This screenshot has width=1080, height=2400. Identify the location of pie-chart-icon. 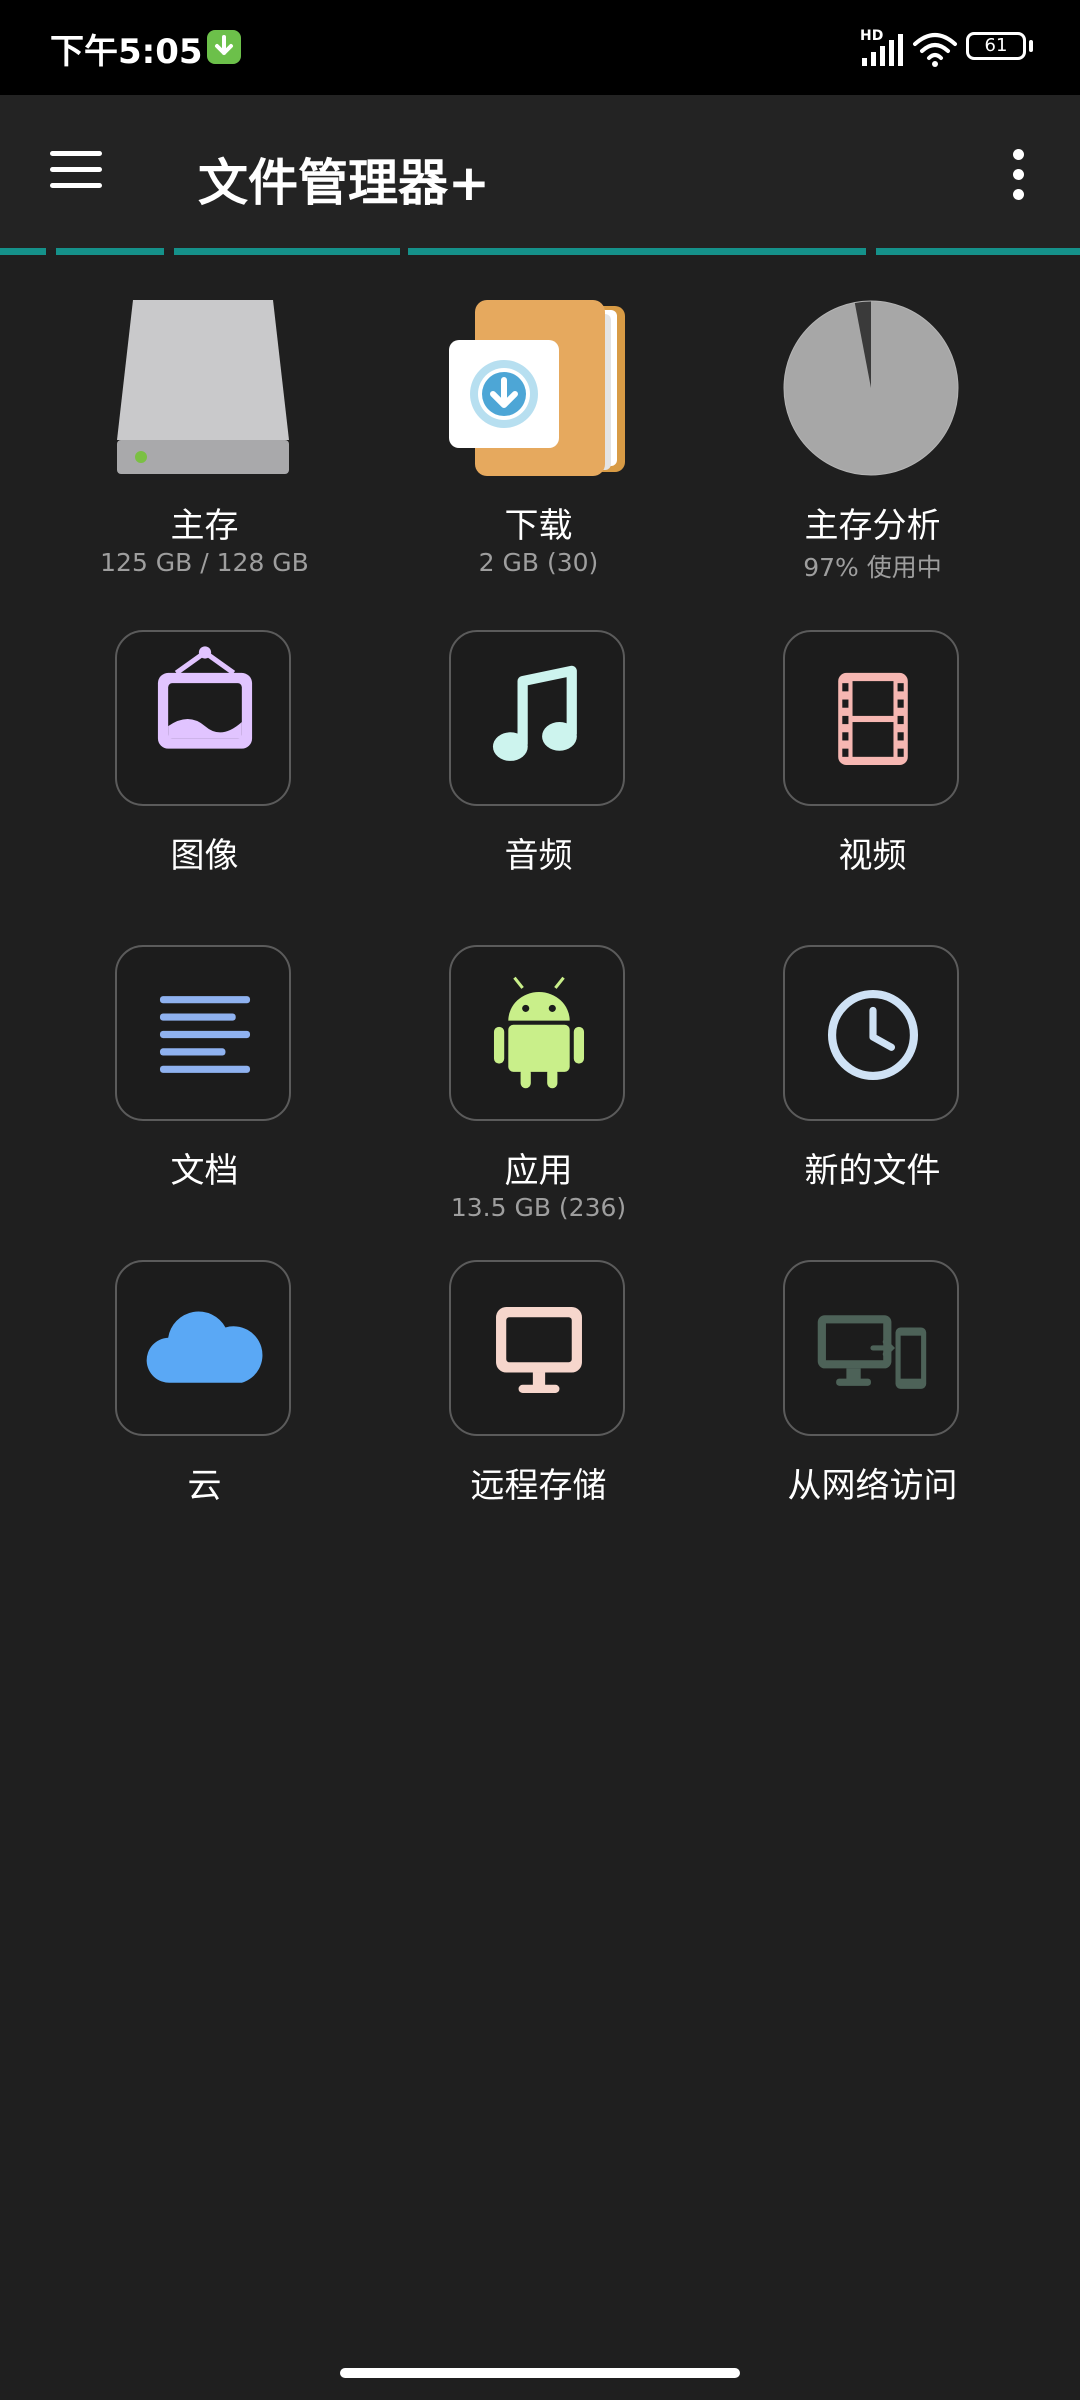
(871, 388).